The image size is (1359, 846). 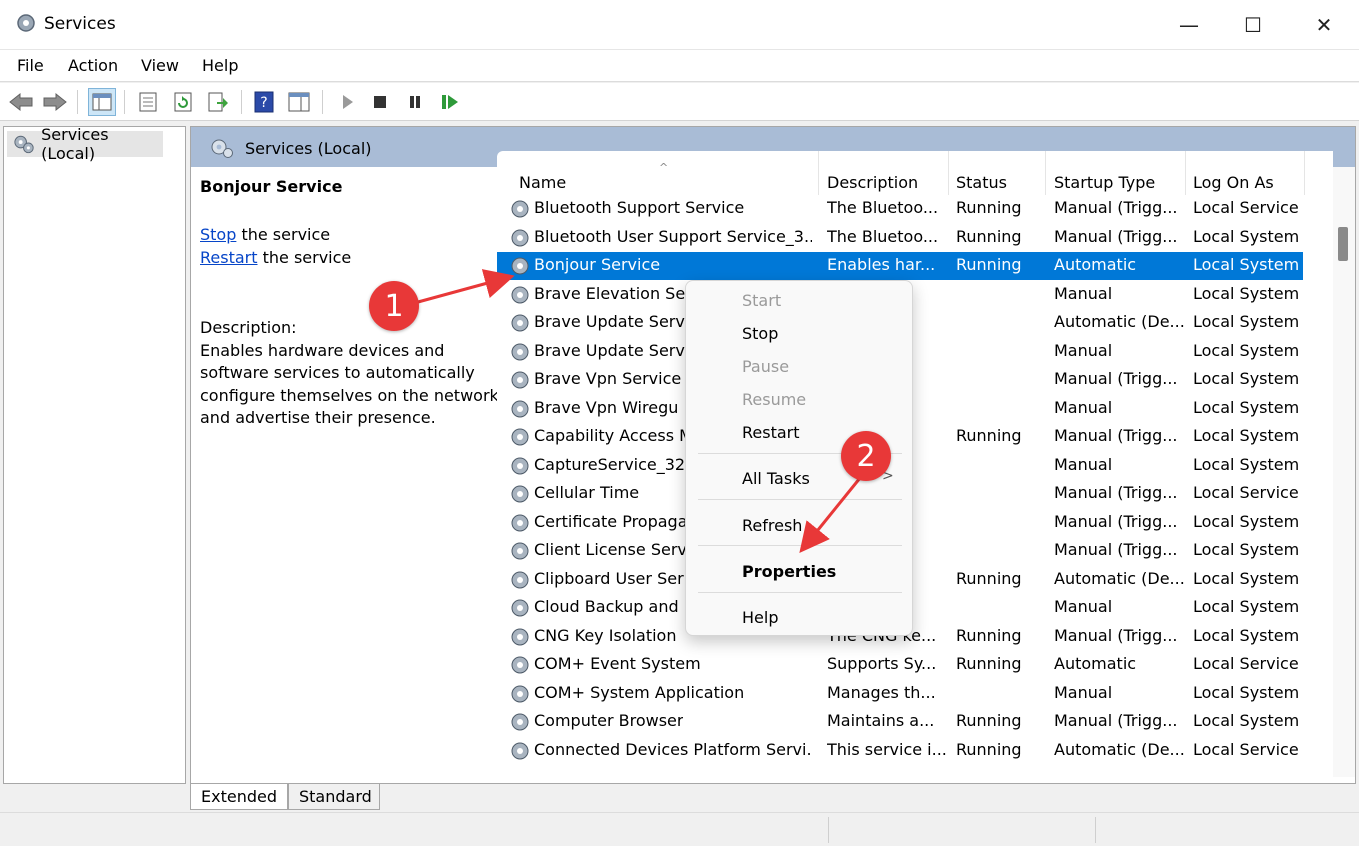 I want to click on cell-name: Bonjour Service, so click(x=597, y=264).